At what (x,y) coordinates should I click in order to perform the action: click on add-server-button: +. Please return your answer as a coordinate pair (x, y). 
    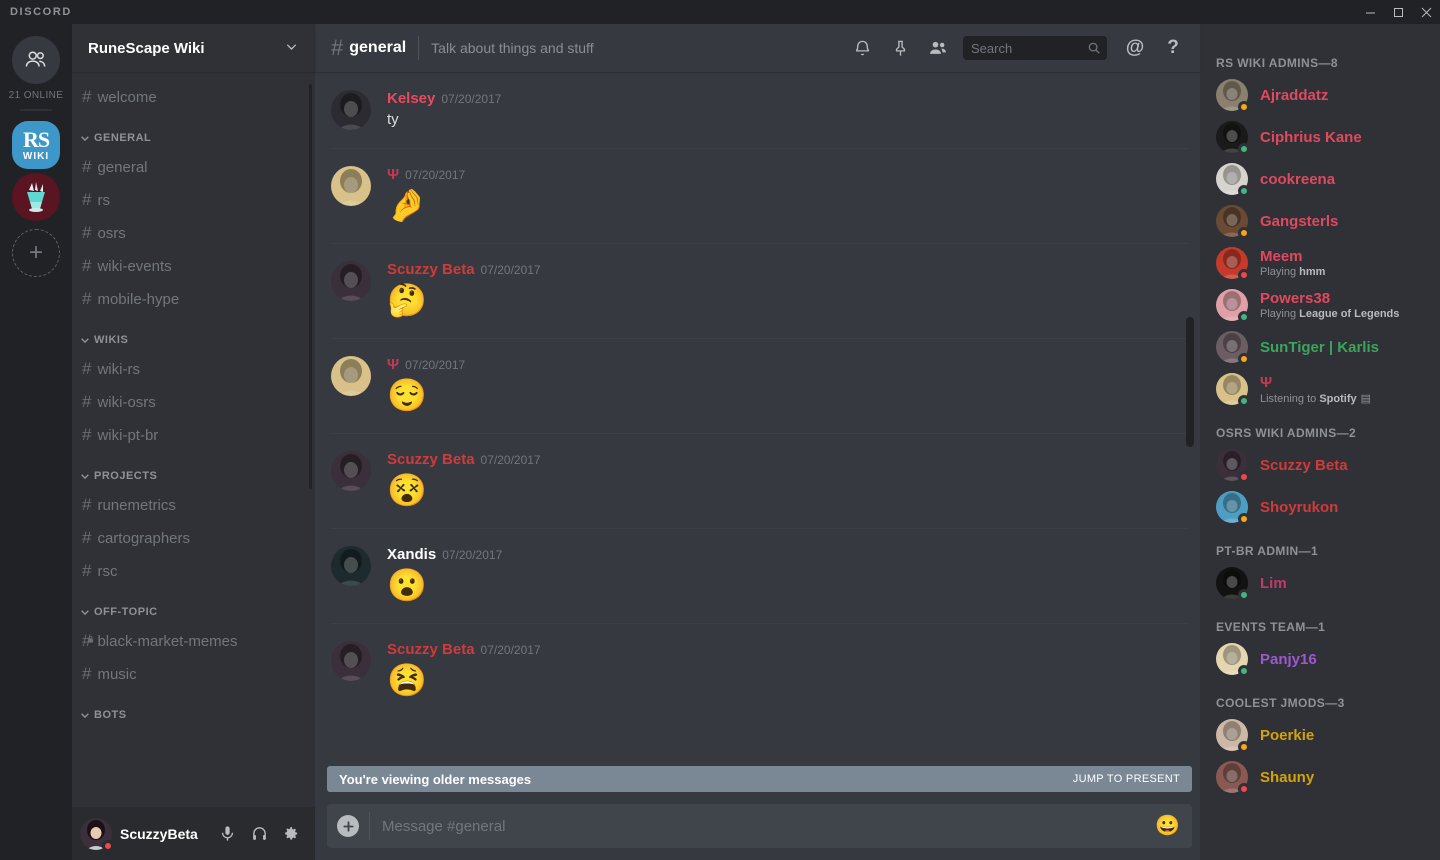
    Looking at the image, I should click on (36, 253).